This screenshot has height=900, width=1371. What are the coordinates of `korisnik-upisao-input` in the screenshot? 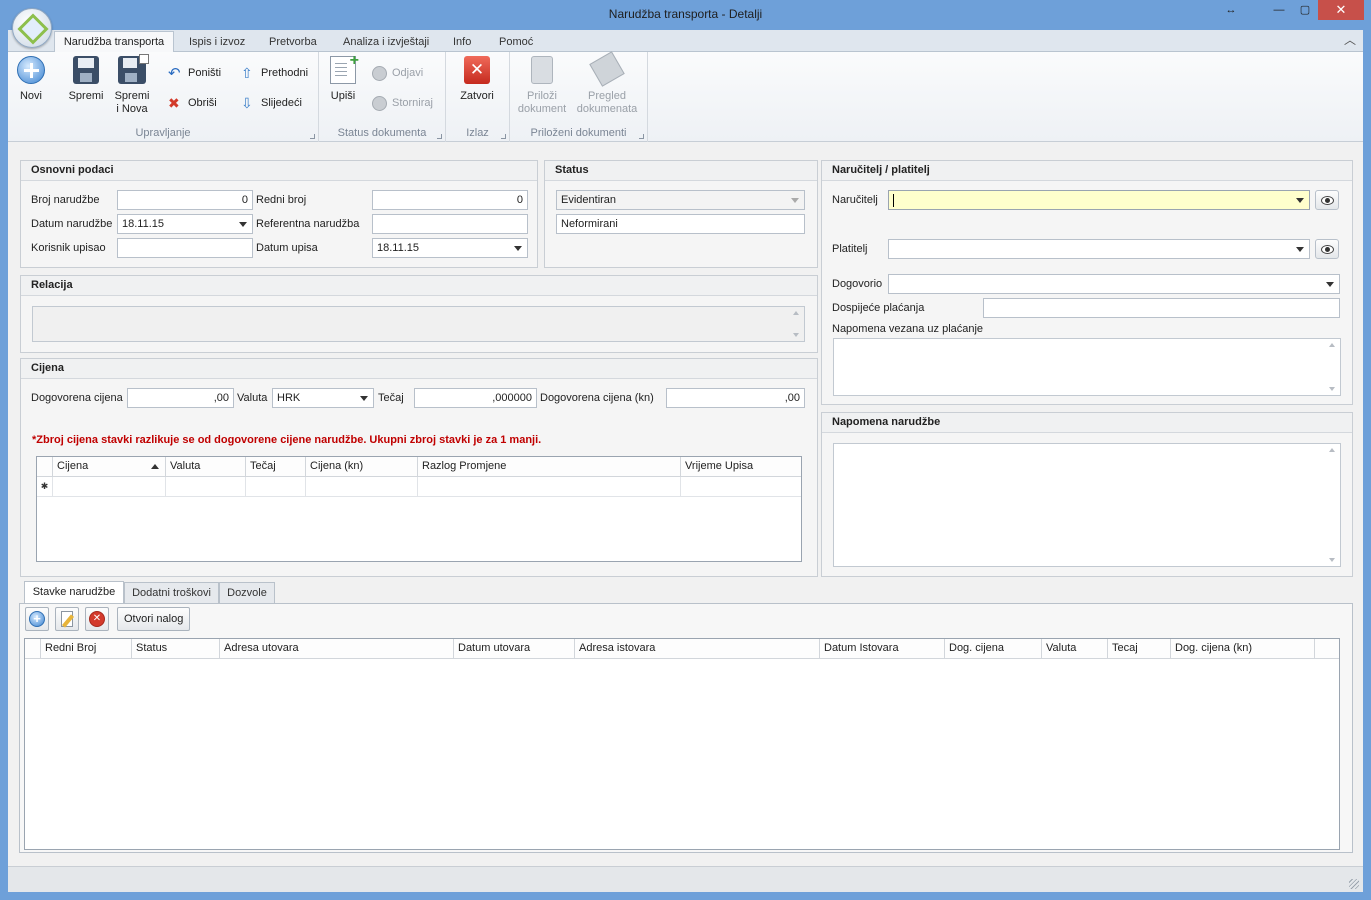 It's located at (185, 248).